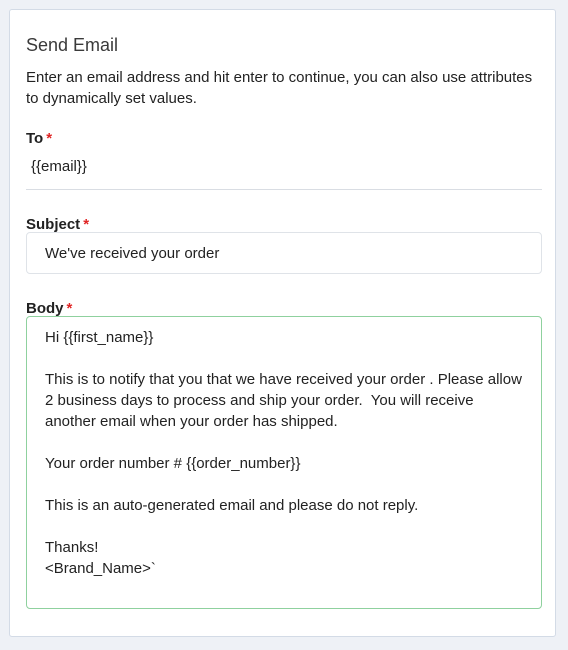 This screenshot has height=650, width=568. What do you see at coordinates (59, 166) in the screenshot?
I see `to-token: {{email}}` at bounding box center [59, 166].